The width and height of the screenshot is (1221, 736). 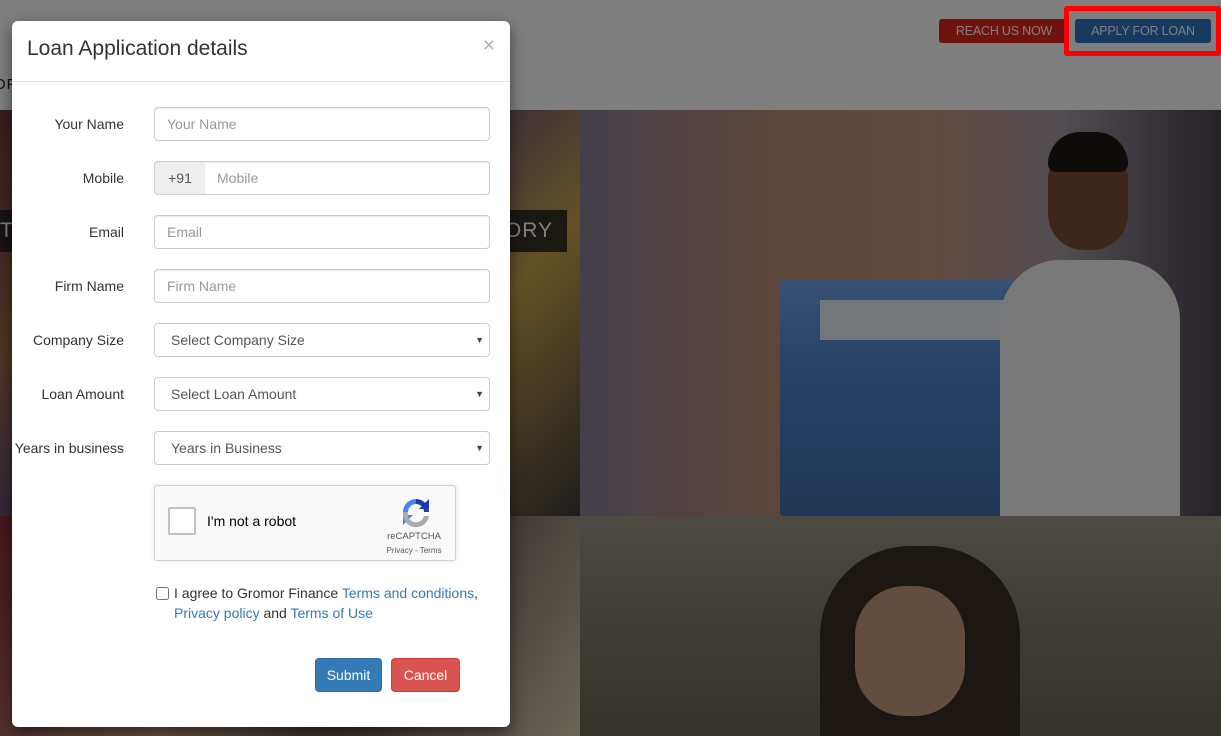 What do you see at coordinates (234, 394) in the screenshot?
I see `loan-amount-value: Select Loan Amount` at bounding box center [234, 394].